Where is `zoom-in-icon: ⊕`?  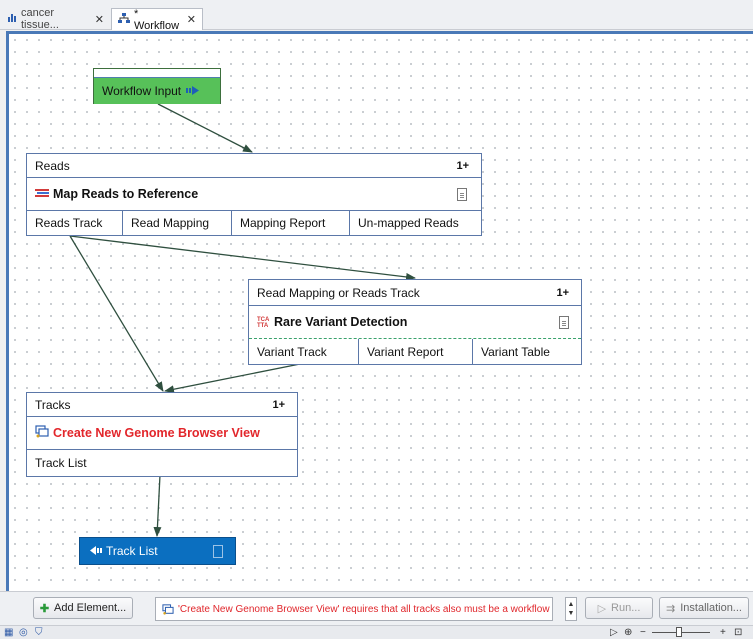 zoom-in-icon: ⊕ is located at coordinates (628, 633).